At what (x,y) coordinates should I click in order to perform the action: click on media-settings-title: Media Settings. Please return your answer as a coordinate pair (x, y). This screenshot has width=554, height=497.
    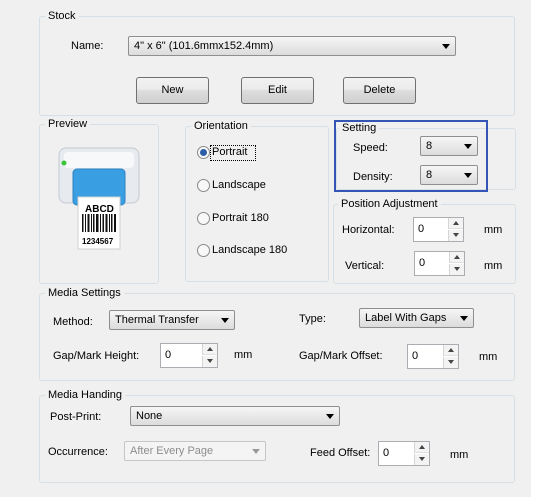
    Looking at the image, I should click on (84, 293).